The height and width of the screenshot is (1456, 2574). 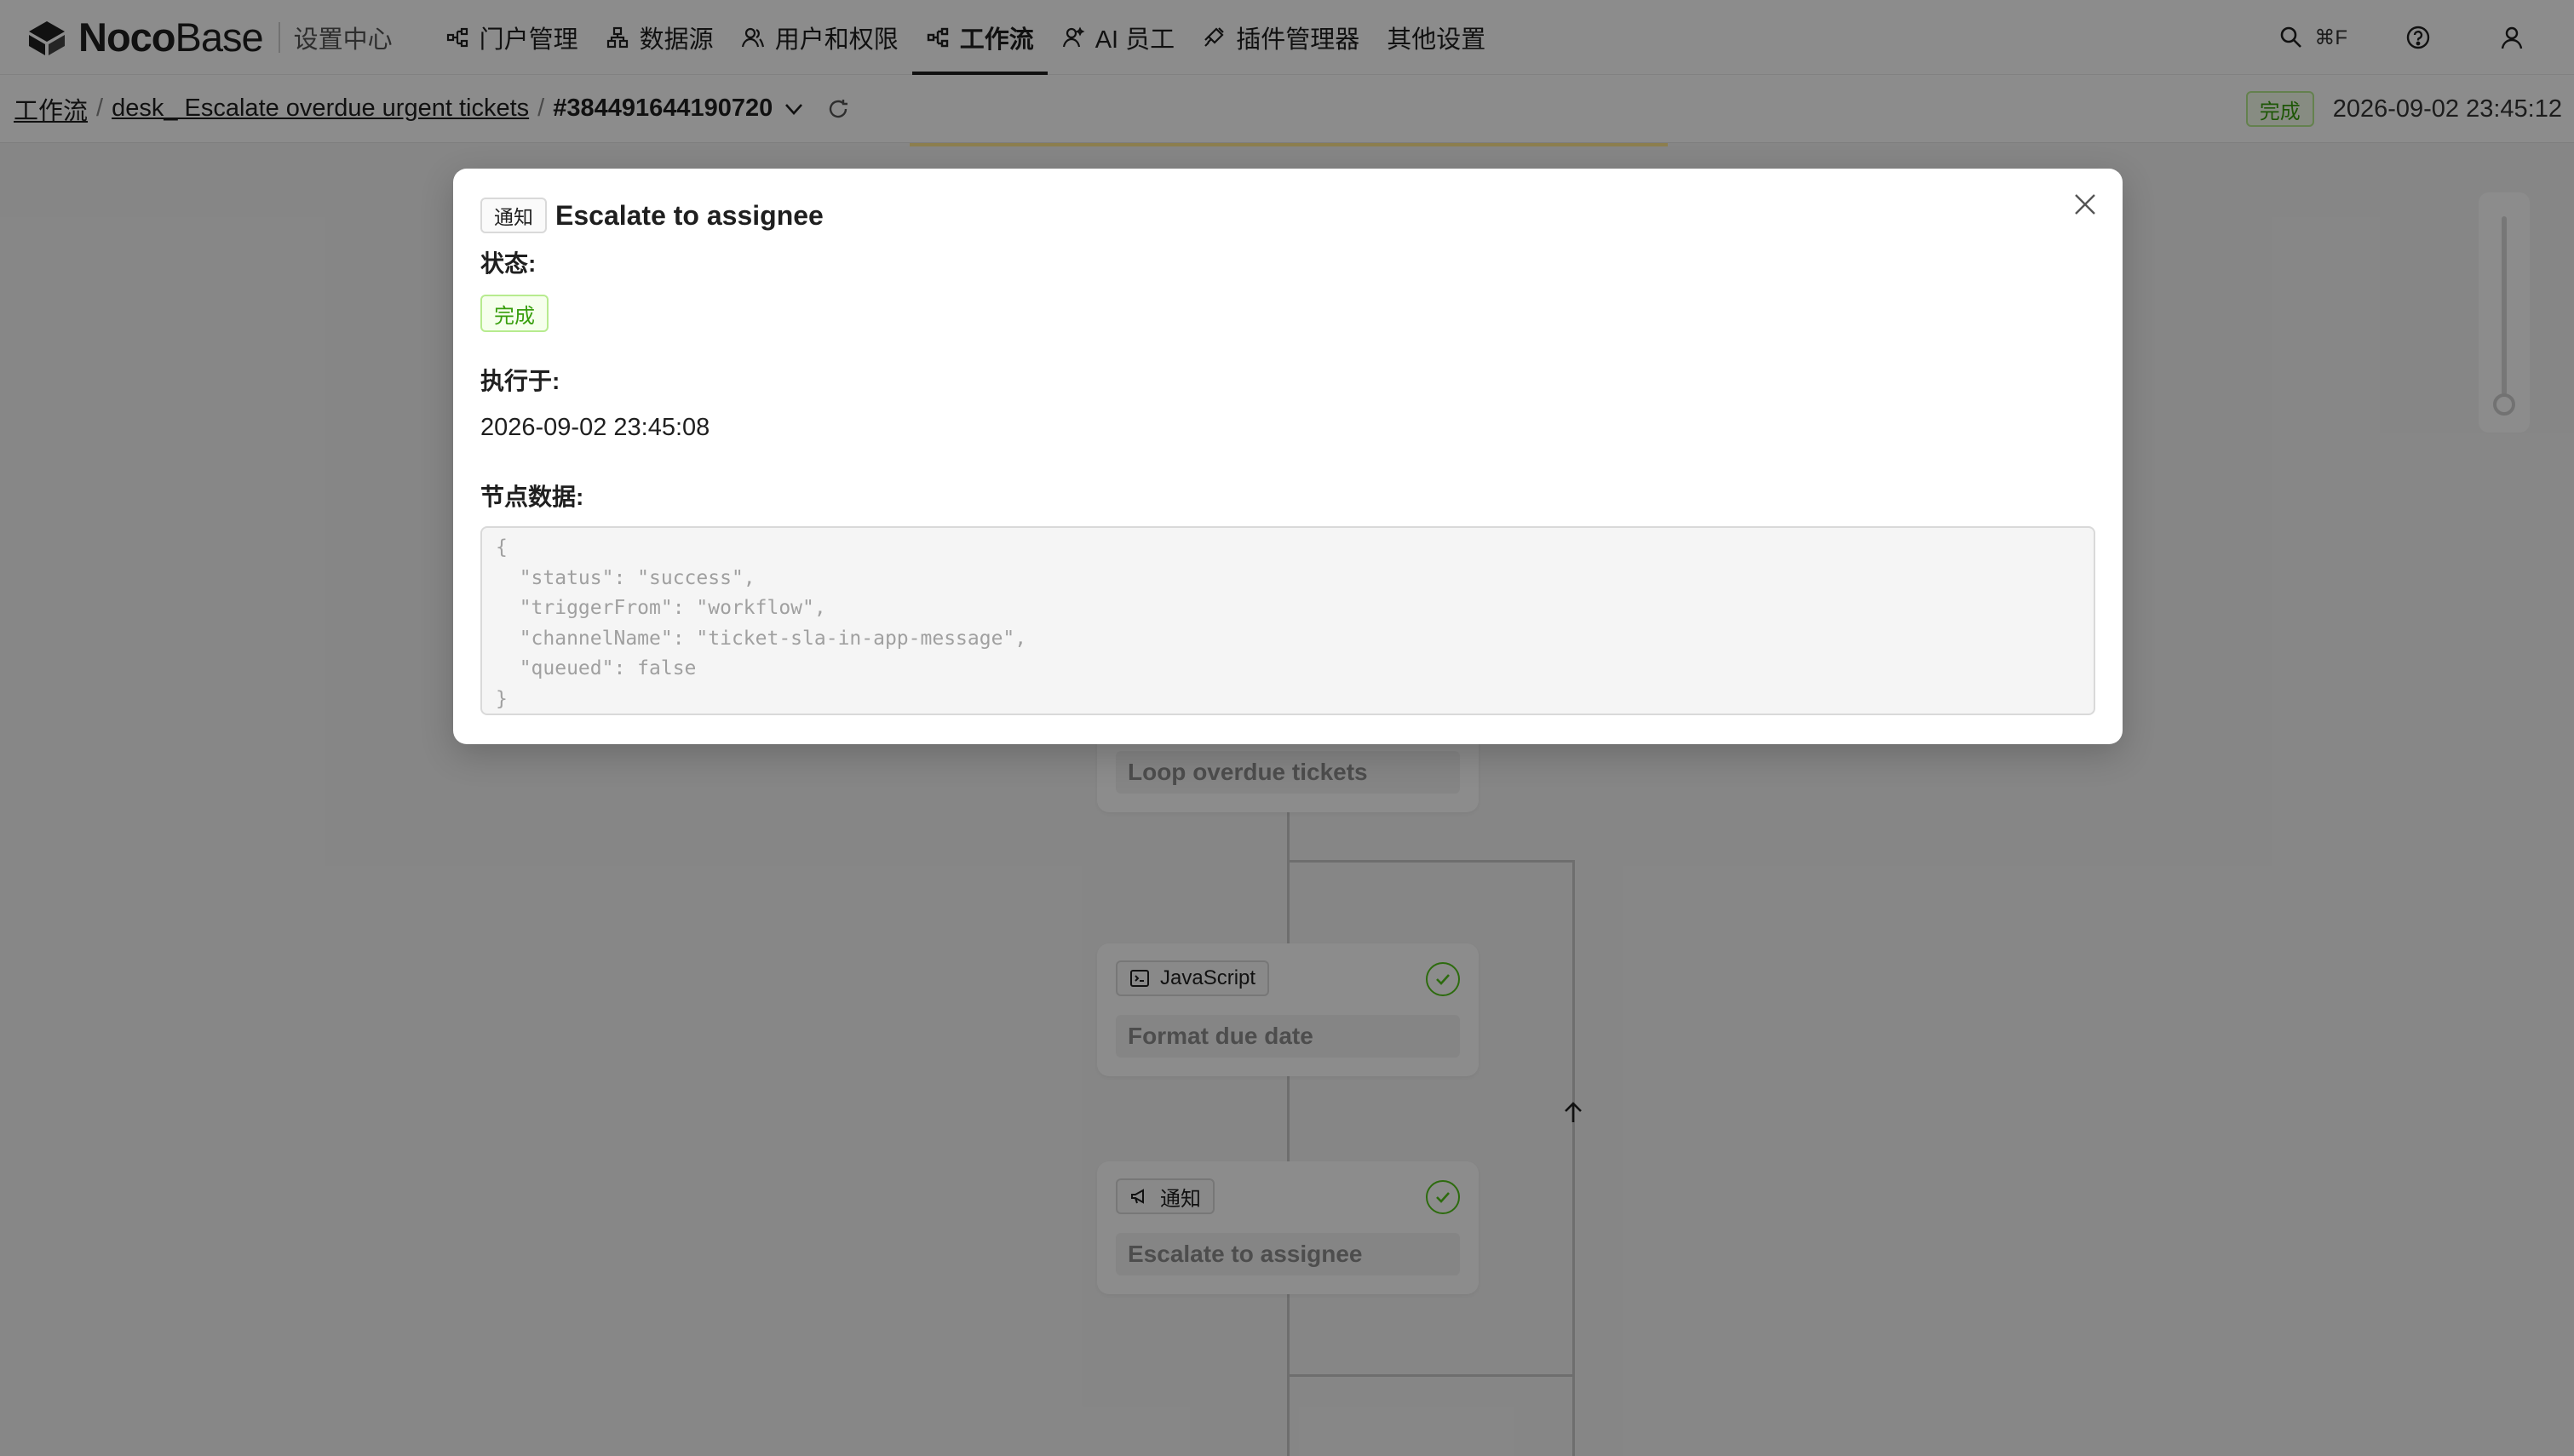 What do you see at coordinates (509, 263) in the screenshot?
I see `status-label: 状态:` at bounding box center [509, 263].